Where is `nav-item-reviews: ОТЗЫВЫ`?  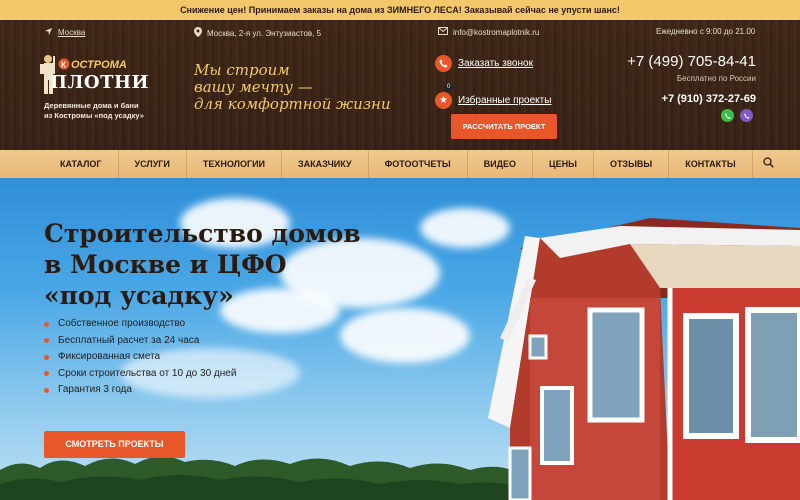 nav-item-reviews: ОТЗЫВЫ is located at coordinates (632, 164).